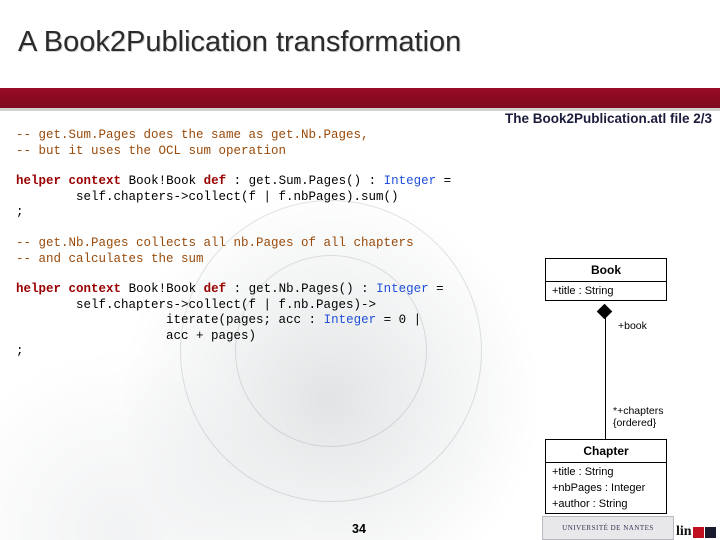 Image resolution: width=720 pixels, height=540 pixels. What do you see at coordinates (39, 181) in the screenshot?
I see `keyword-helper-1: helper` at bounding box center [39, 181].